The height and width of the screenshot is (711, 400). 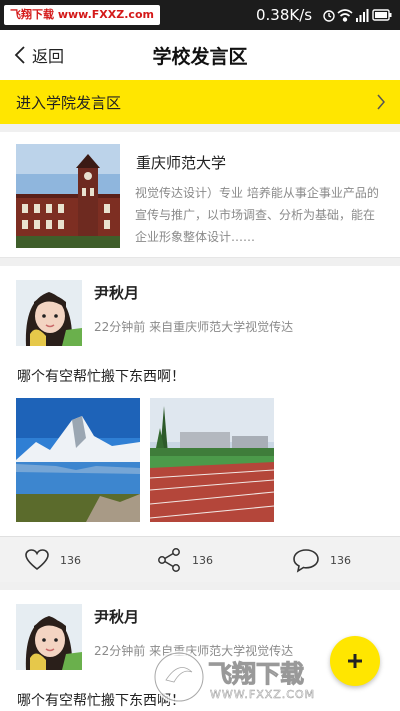 What do you see at coordinates (184, 560) in the screenshot?
I see `share-button: 136` at bounding box center [184, 560].